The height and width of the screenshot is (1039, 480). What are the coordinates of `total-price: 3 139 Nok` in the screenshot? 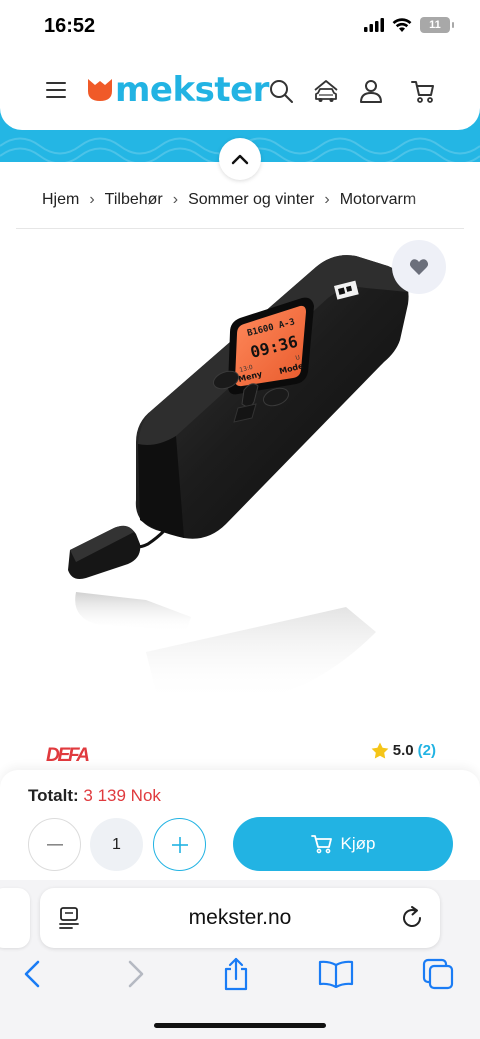 It's located at (122, 795).